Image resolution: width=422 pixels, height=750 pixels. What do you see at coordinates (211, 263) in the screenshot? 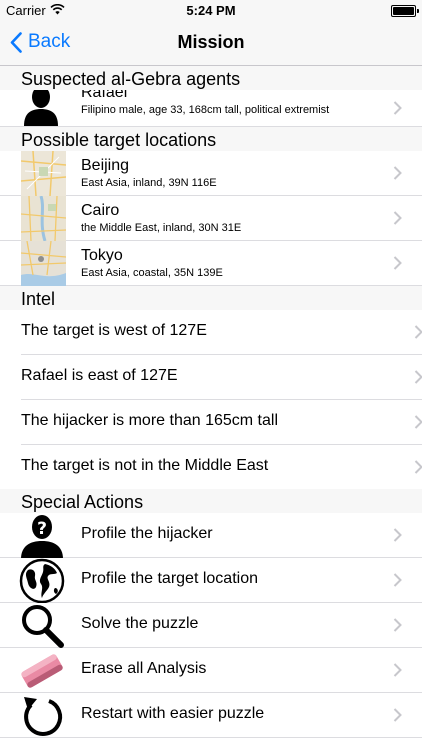
I see `location-row-tokyo: Tokyo East Asia, coastal, 35N 139E` at bounding box center [211, 263].